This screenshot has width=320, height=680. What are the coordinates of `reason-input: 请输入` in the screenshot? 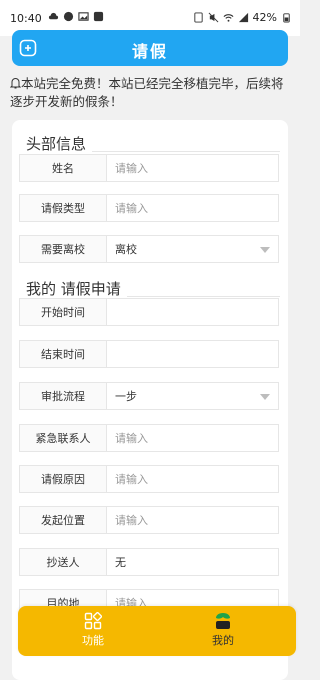 It's located at (192, 479).